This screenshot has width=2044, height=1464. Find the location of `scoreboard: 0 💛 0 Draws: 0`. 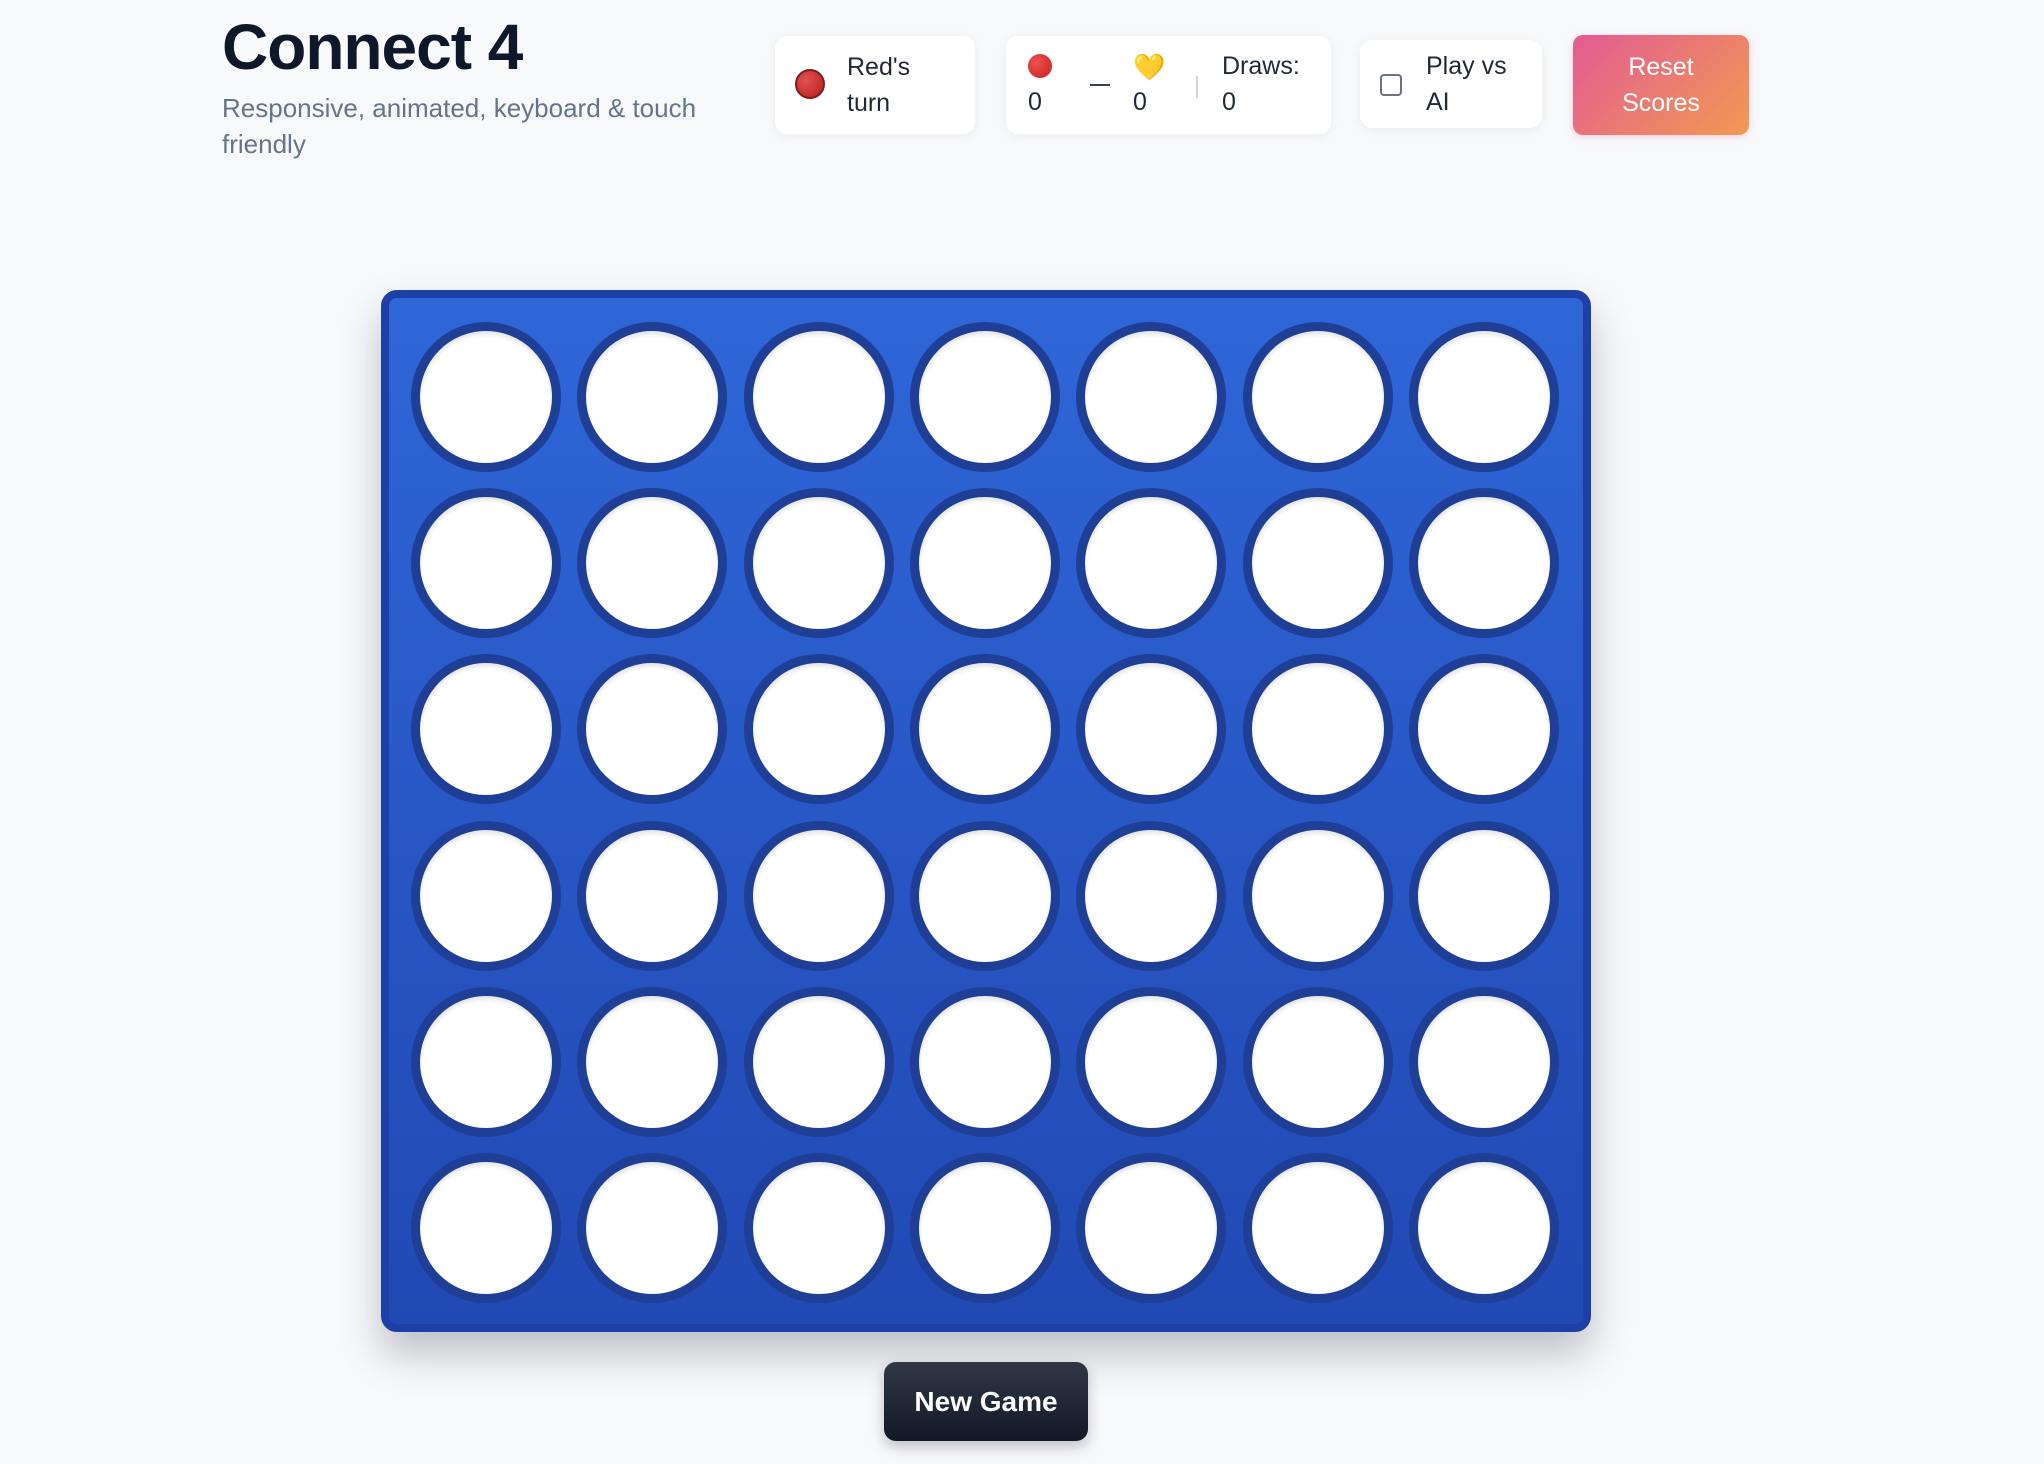

scoreboard: 0 💛 0 Draws: 0 is located at coordinates (1168, 85).